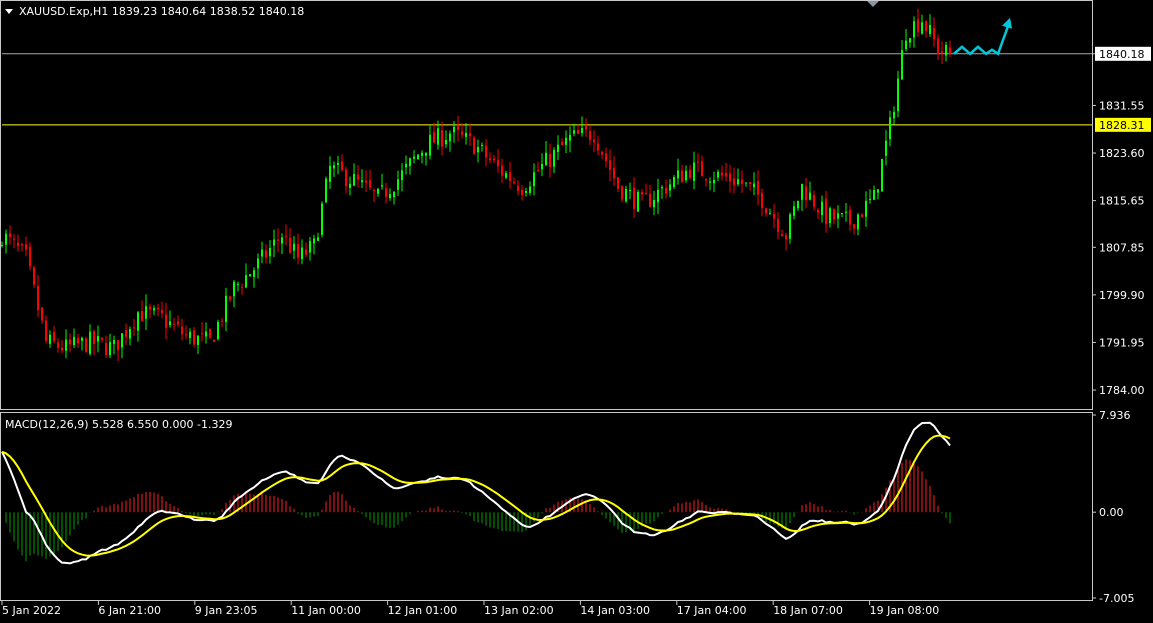  Describe the element at coordinates (226, 610) in the screenshot. I see `time-tick-label: 9 Jan 23:05` at that location.